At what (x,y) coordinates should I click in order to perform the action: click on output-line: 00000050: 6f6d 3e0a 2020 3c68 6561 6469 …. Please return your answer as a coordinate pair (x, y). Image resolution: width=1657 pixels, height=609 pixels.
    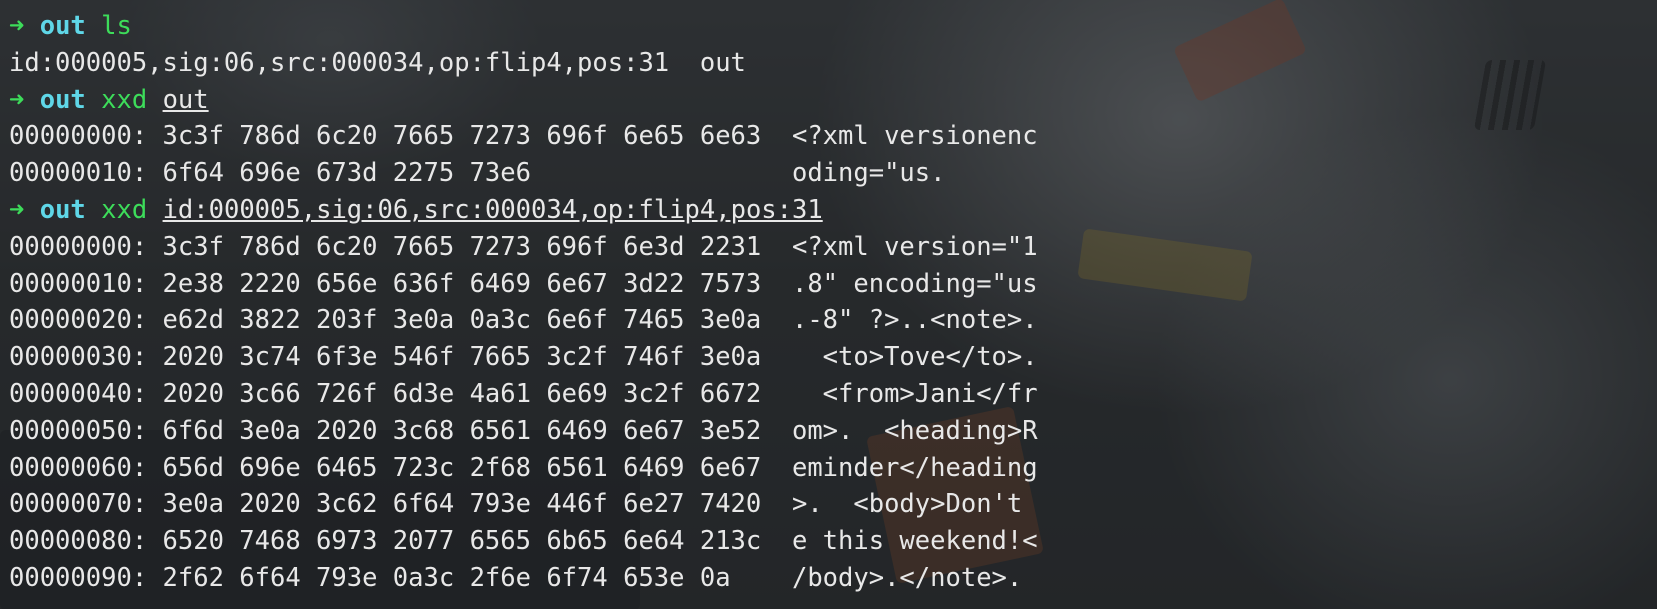
    Looking at the image, I should click on (523, 430).